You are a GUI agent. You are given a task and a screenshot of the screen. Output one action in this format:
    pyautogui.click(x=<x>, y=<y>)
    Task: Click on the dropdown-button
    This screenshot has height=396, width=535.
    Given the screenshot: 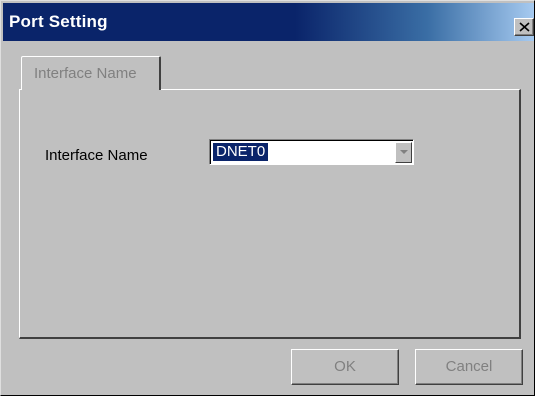 What is the action you would take?
    pyautogui.click(x=403, y=152)
    